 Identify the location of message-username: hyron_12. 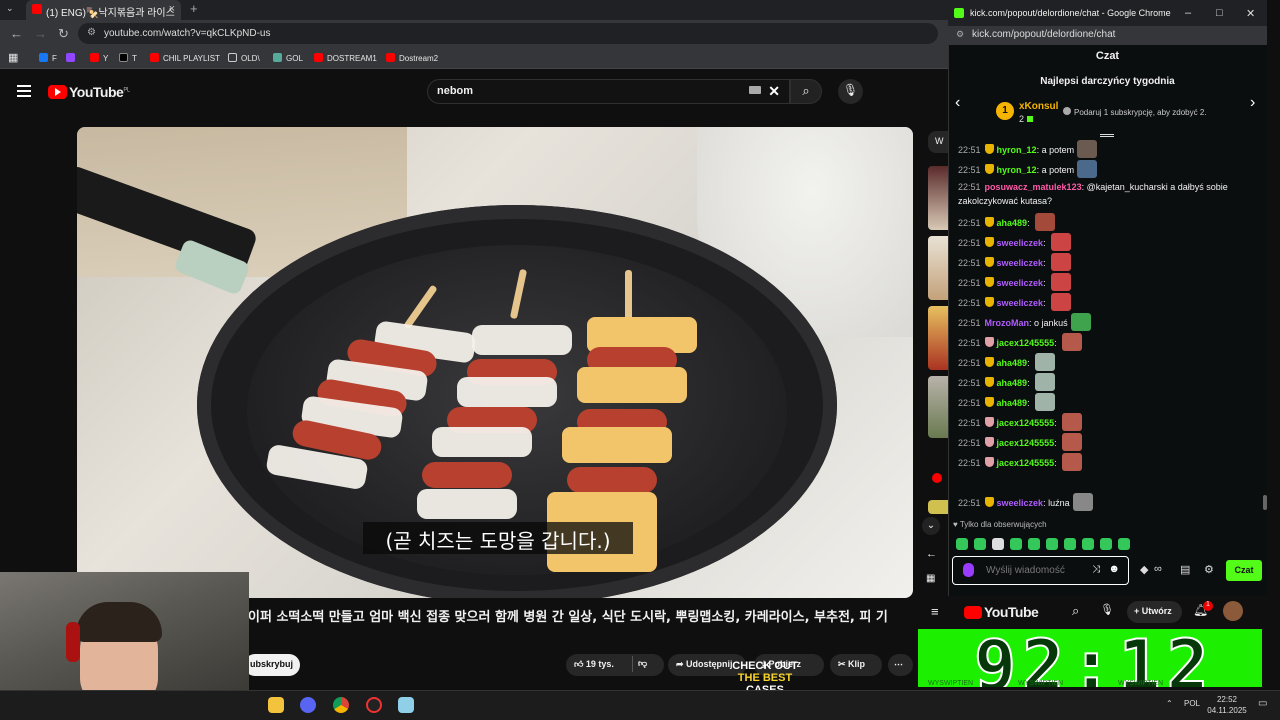
(1017, 150).